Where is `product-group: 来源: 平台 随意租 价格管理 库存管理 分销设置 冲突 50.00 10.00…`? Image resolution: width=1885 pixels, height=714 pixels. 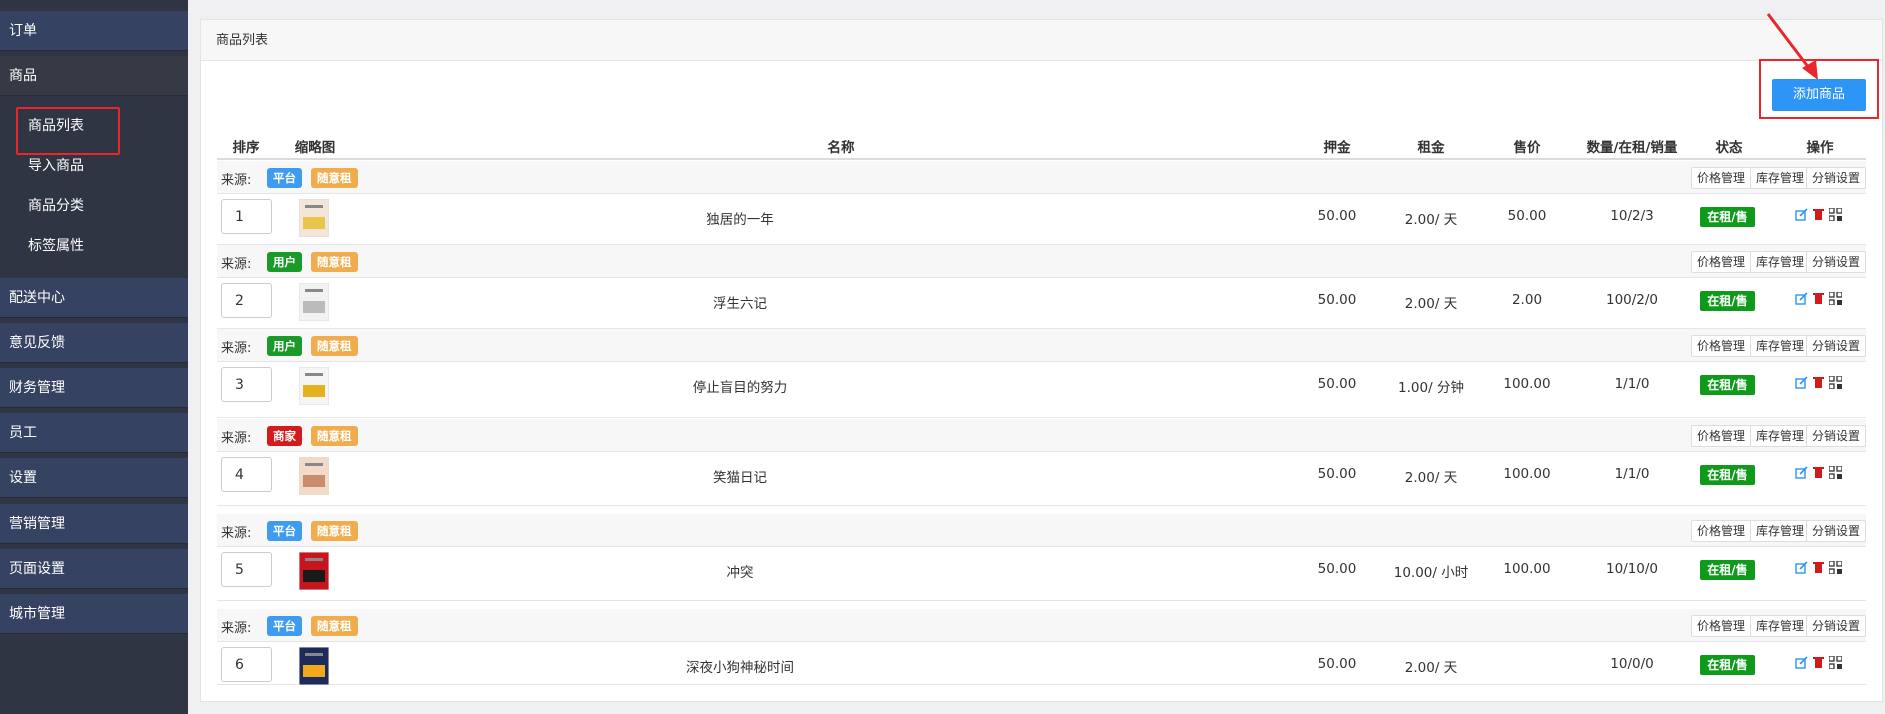
product-group: 来源: 平台 随意租 价格管理 库存管理 分销设置 冲突 50.00 10.00… is located at coordinates (1041, 557).